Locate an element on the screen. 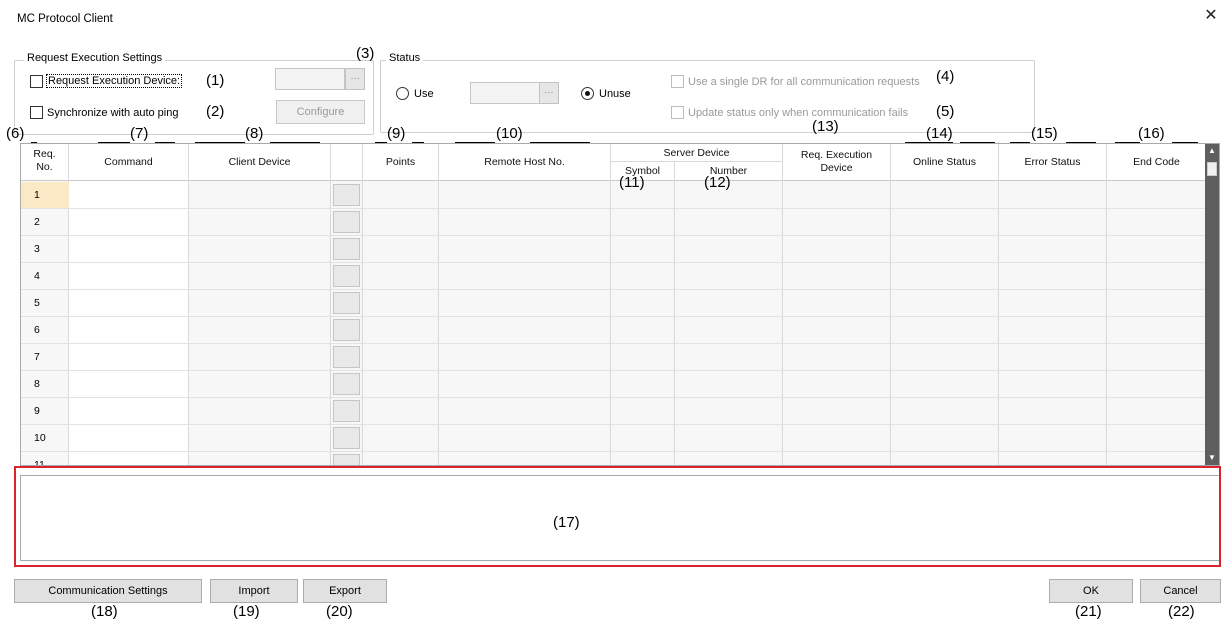 The width and height of the screenshot is (1221, 621). header-client-device: Client Device is located at coordinates (260, 162).